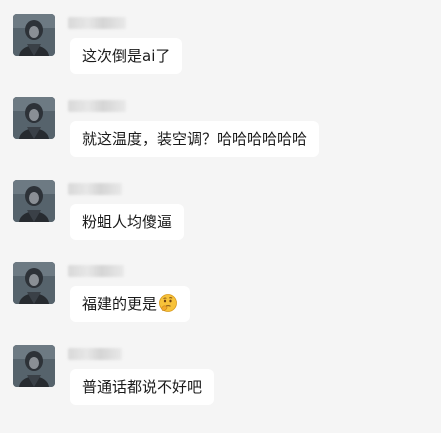 The width and height of the screenshot is (441, 433). I want to click on thinking-face-icon, so click(168, 303).